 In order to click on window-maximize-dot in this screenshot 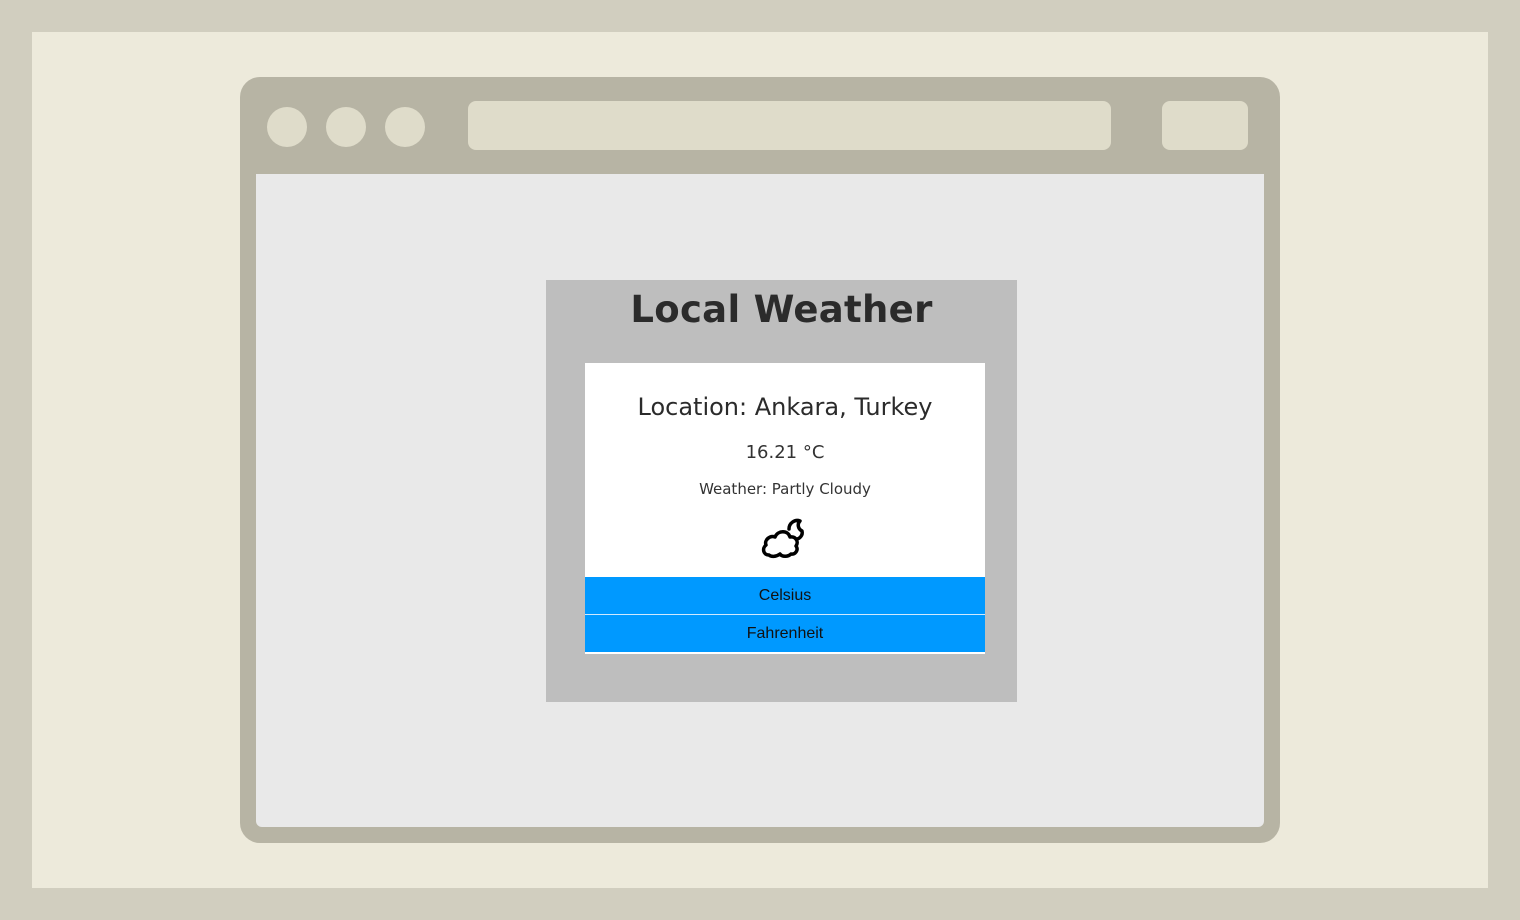, I will do `click(405, 127)`.